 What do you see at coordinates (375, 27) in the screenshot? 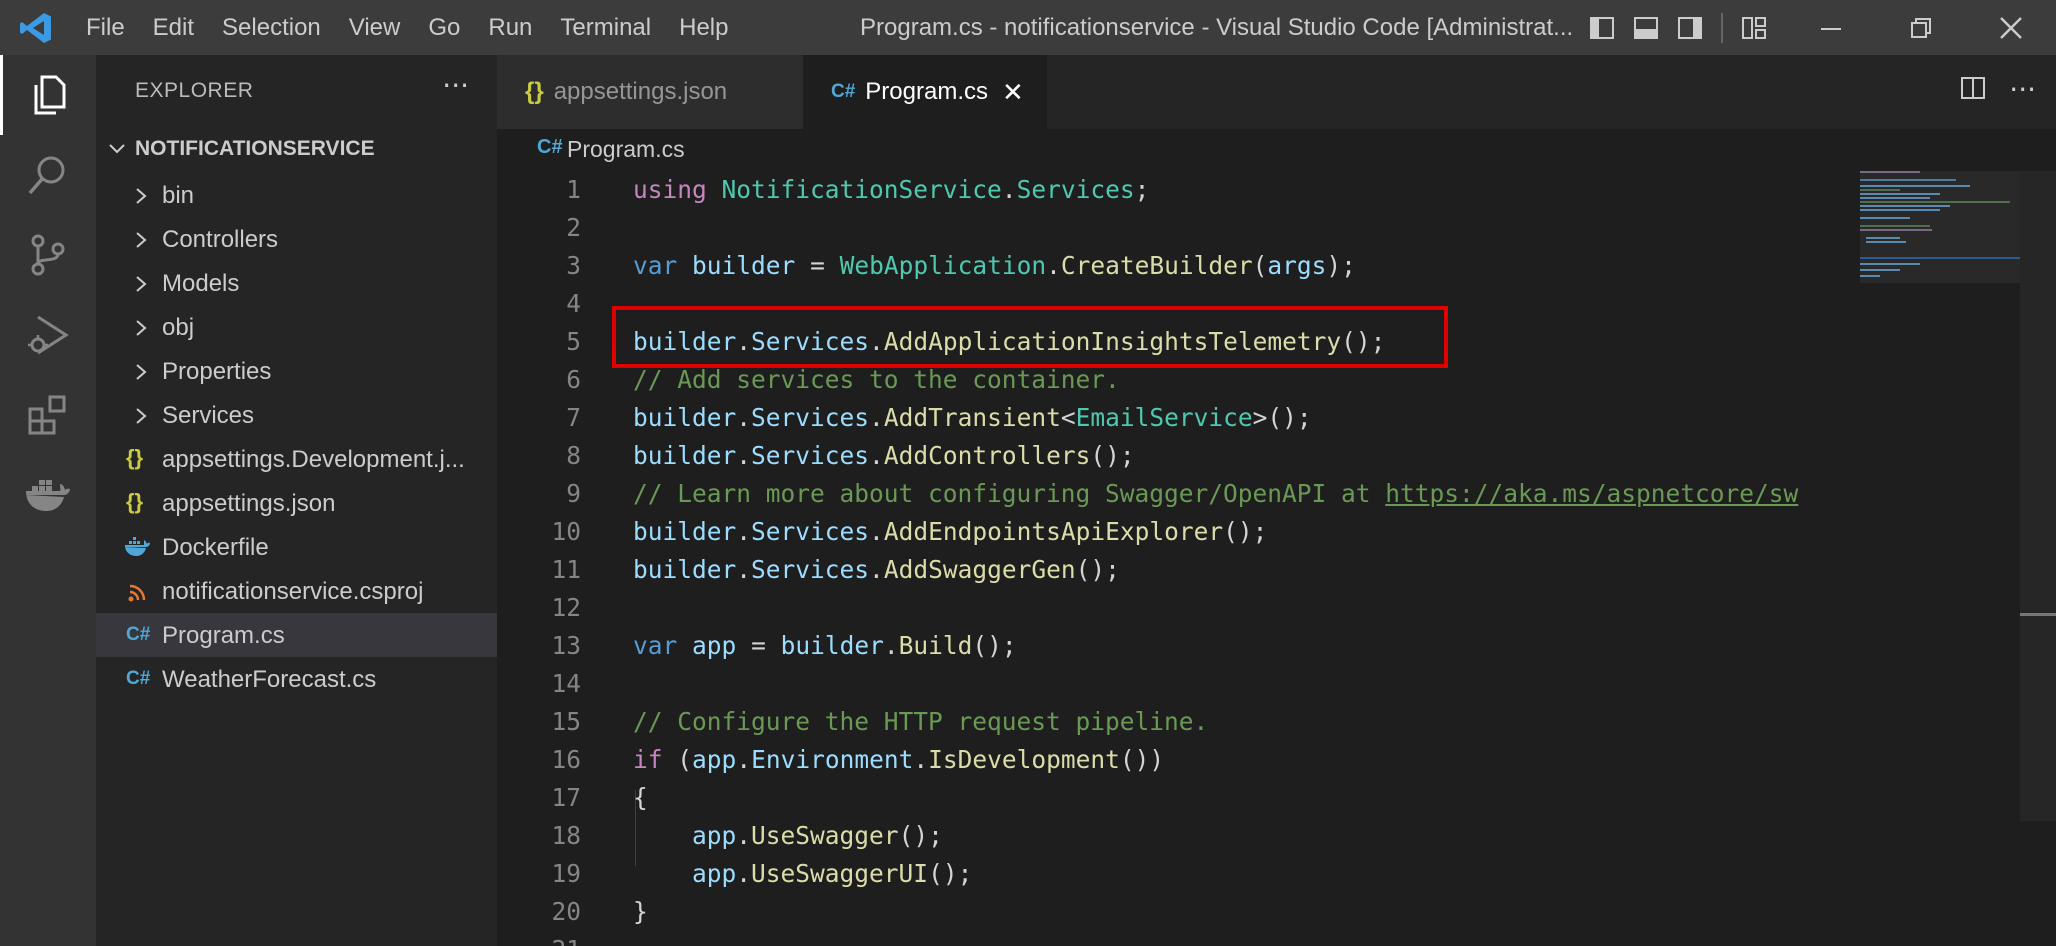
I see `menu-view: View` at bounding box center [375, 27].